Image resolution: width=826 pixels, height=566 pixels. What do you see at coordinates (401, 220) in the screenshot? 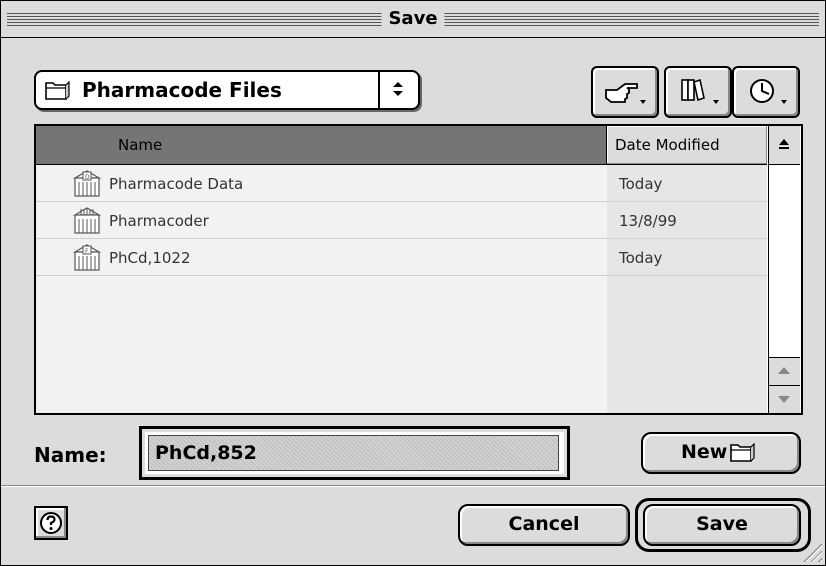
I see `list-item: Pharmacoder 13/8/99` at bounding box center [401, 220].